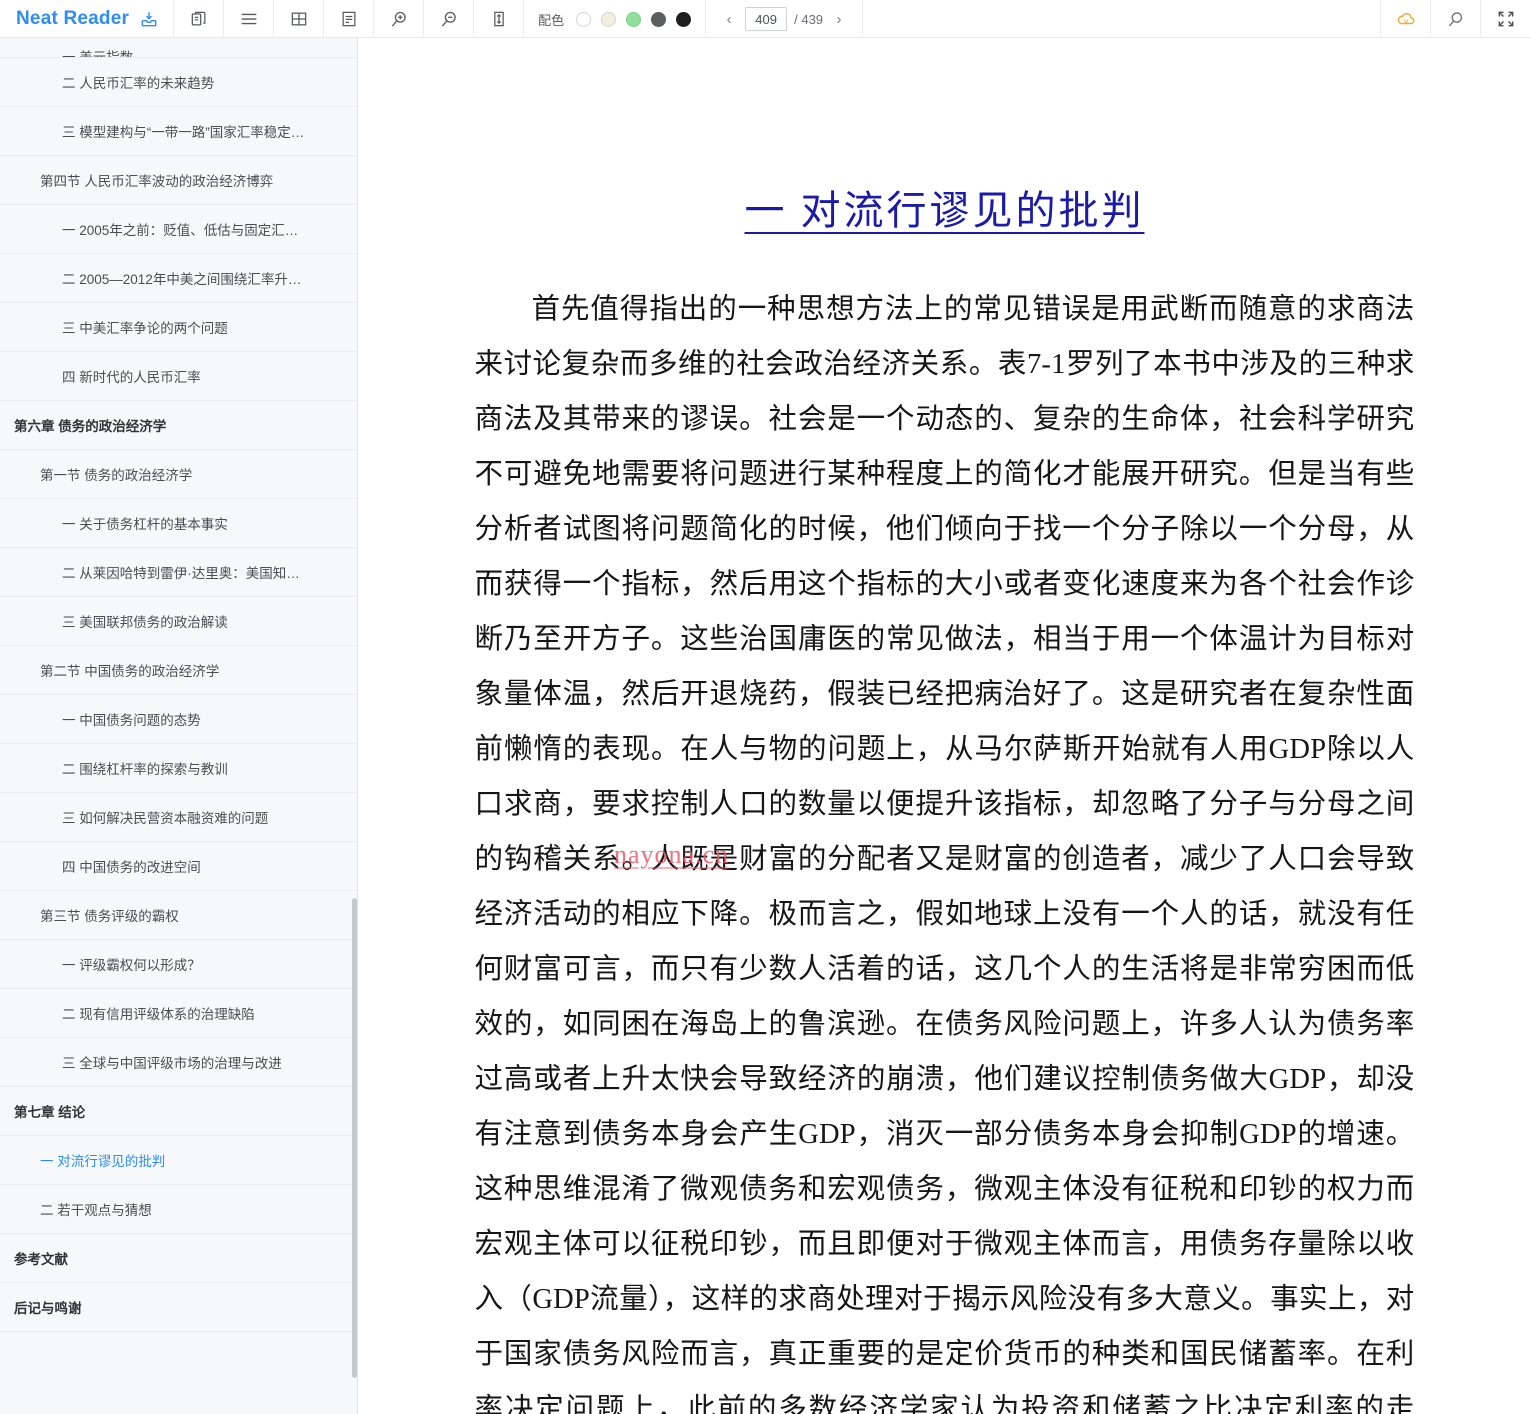 This screenshot has height=1414, width=1530. What do you see at coordinates (944, 210) in the screenshot?
I see `page-title: 一 对流行谬见的批判` at bounding box center [944, 210].